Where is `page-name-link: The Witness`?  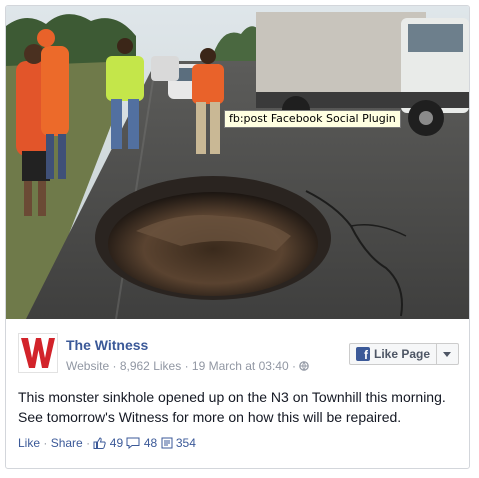 page-name-link: The Witness is located at coordinates (107, 345).